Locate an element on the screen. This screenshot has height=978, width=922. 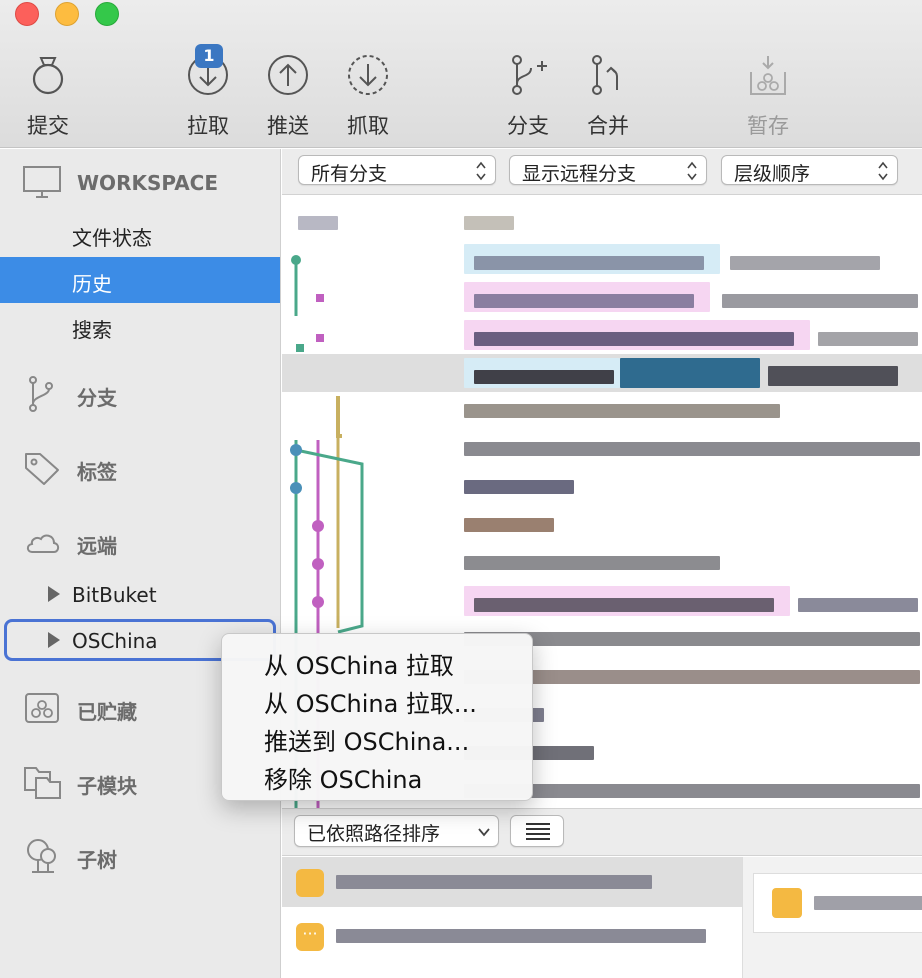
diff-preview-pane is located at coordinates (832, 917).